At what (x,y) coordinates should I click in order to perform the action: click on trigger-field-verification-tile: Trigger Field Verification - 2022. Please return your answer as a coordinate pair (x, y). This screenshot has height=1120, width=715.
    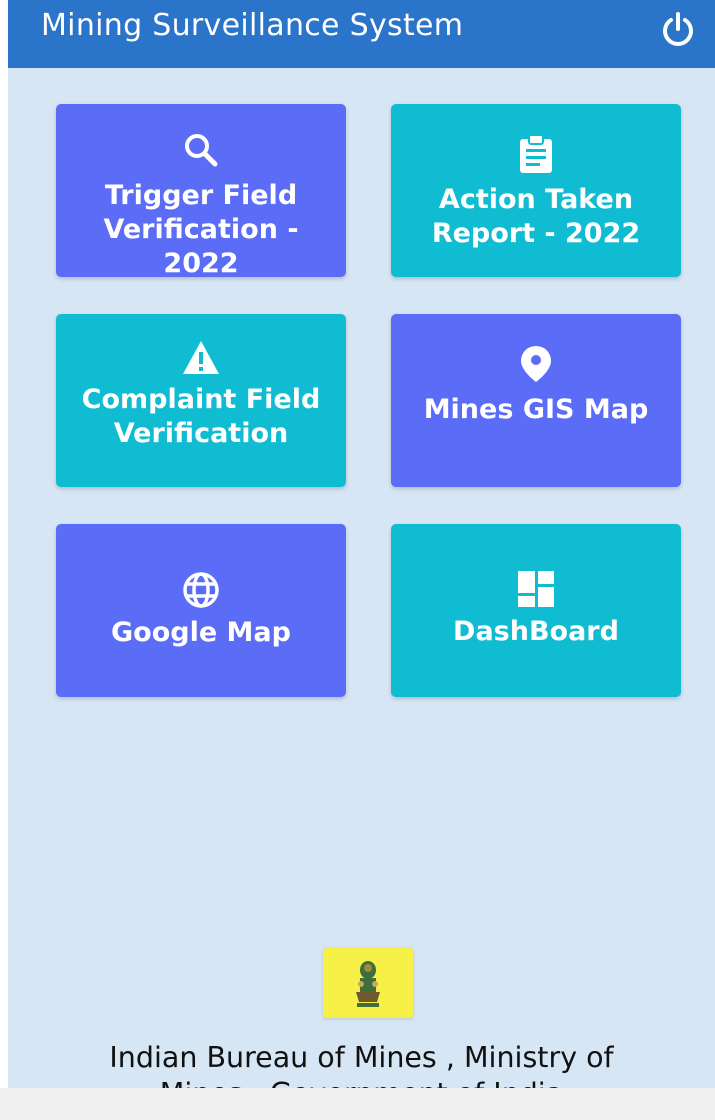
    Looking at the image, I should click on (201, 190).